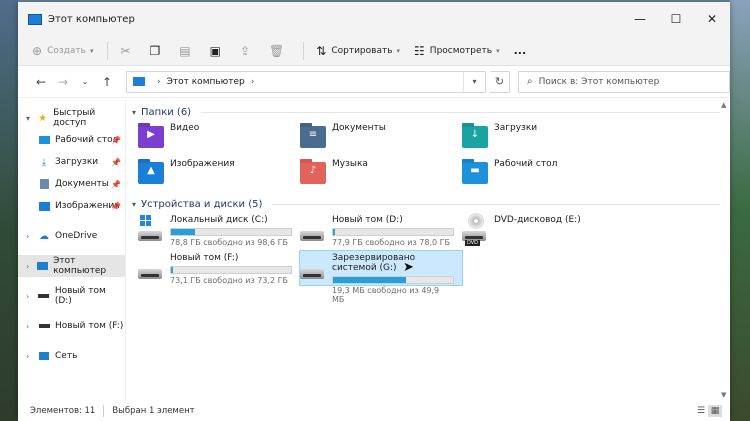 The width and height of the screenshot is (750, 421). What do you see at coordinates (219, 173) in the screenshot?
I see `folder-pictures: ▲ Изображения` at bounding box center [219, 173].